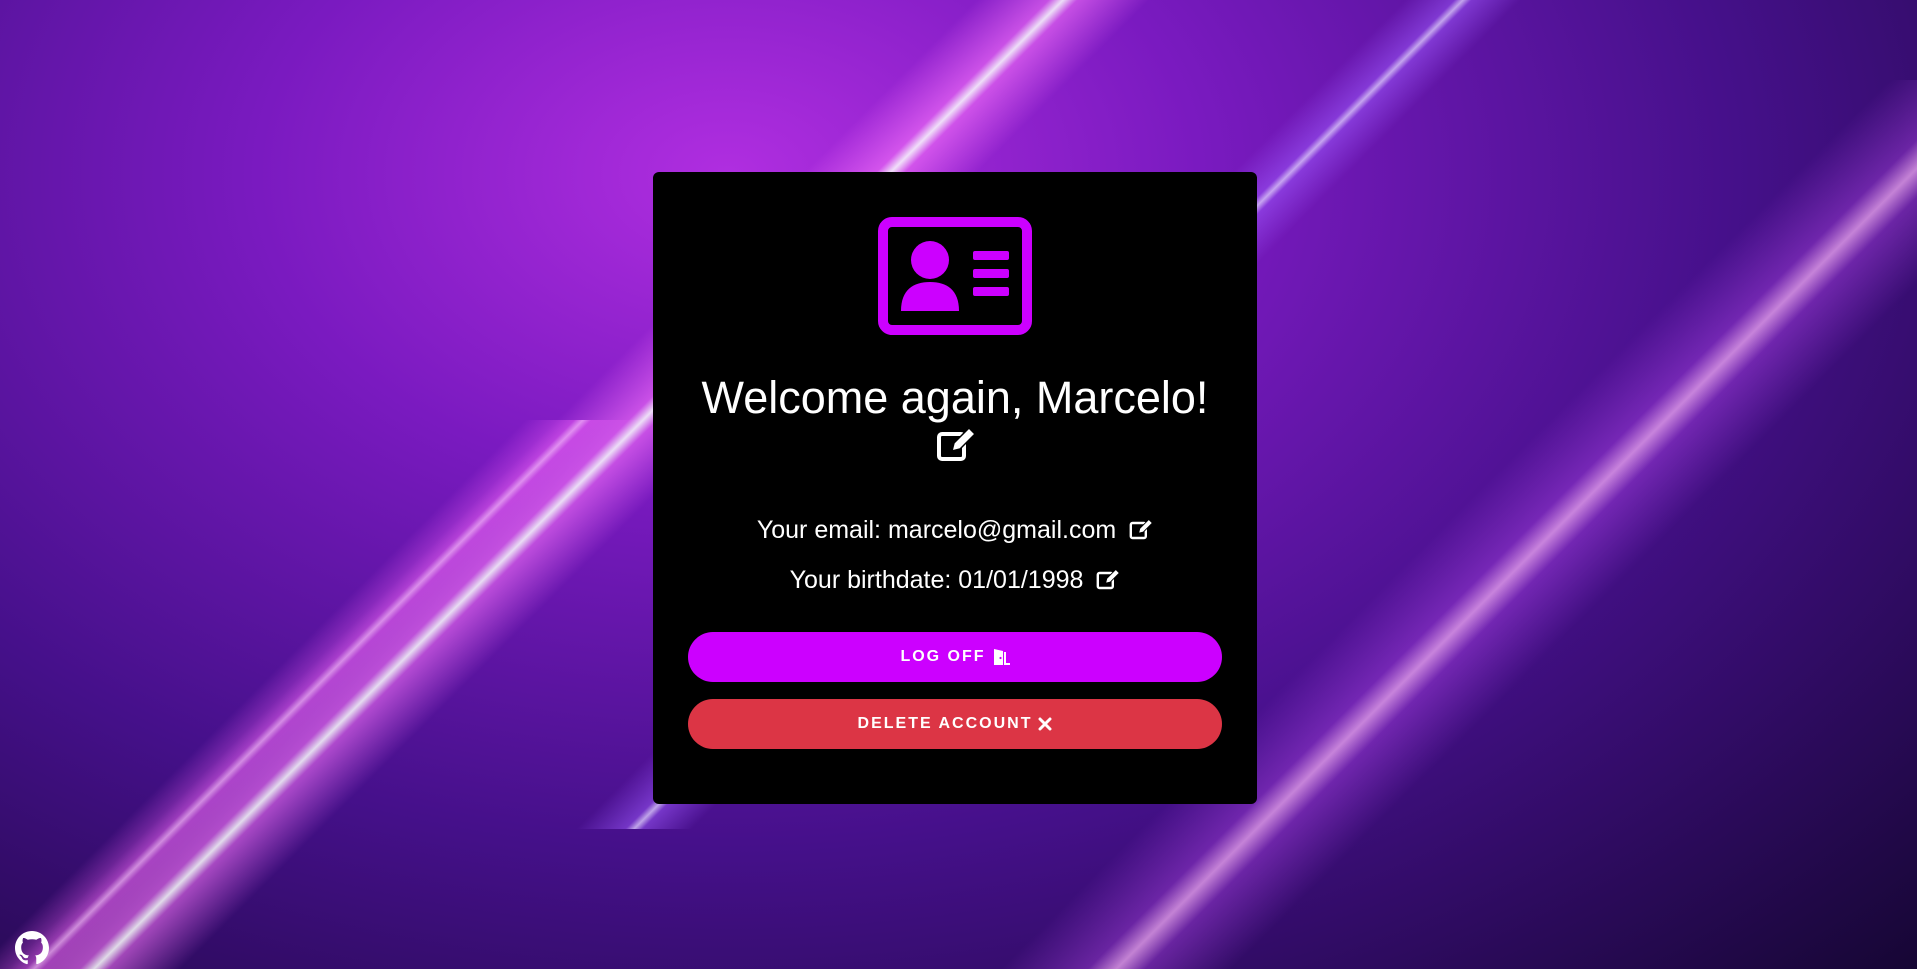 This screenshot has height=969, width=1917. What do you see at coordinates (955, 397) in the screenshot?
I see `welcome-heading: Welcome again, Marcelo!` at bounding box center [955, 397].